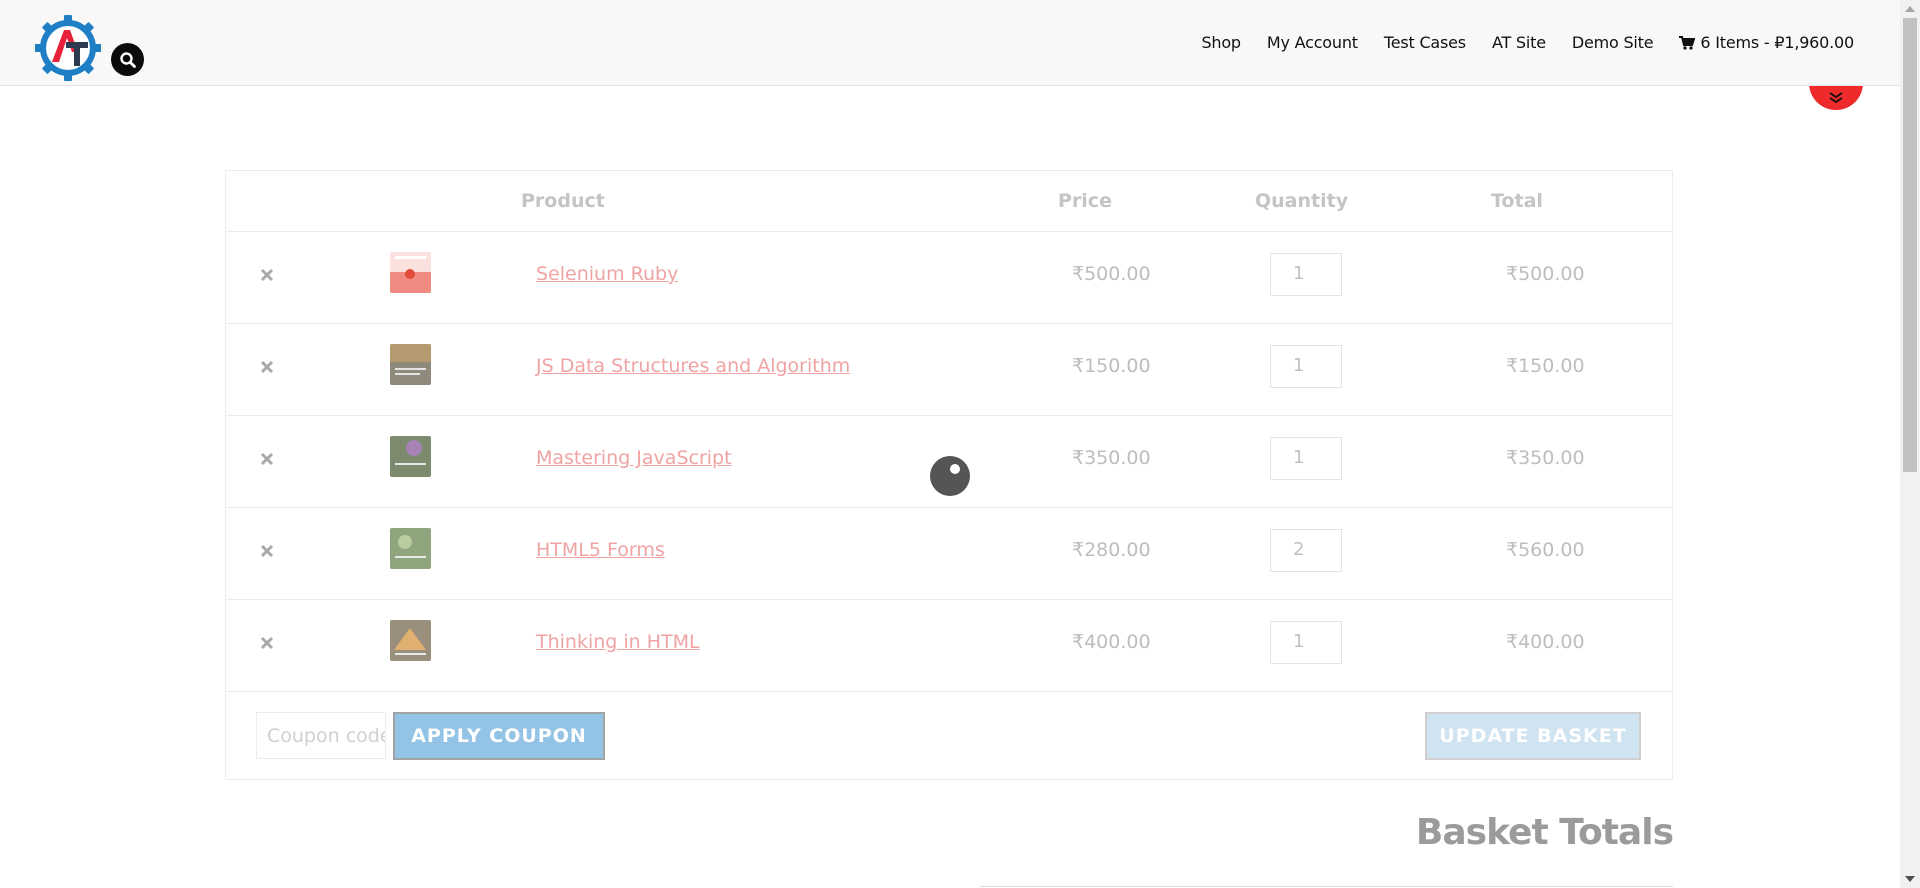  What do you see at coordinates (693, 366) in the screenshot?
I see `product-link: JS Data Structures and Algorithm` at bounding box center [693, 366].